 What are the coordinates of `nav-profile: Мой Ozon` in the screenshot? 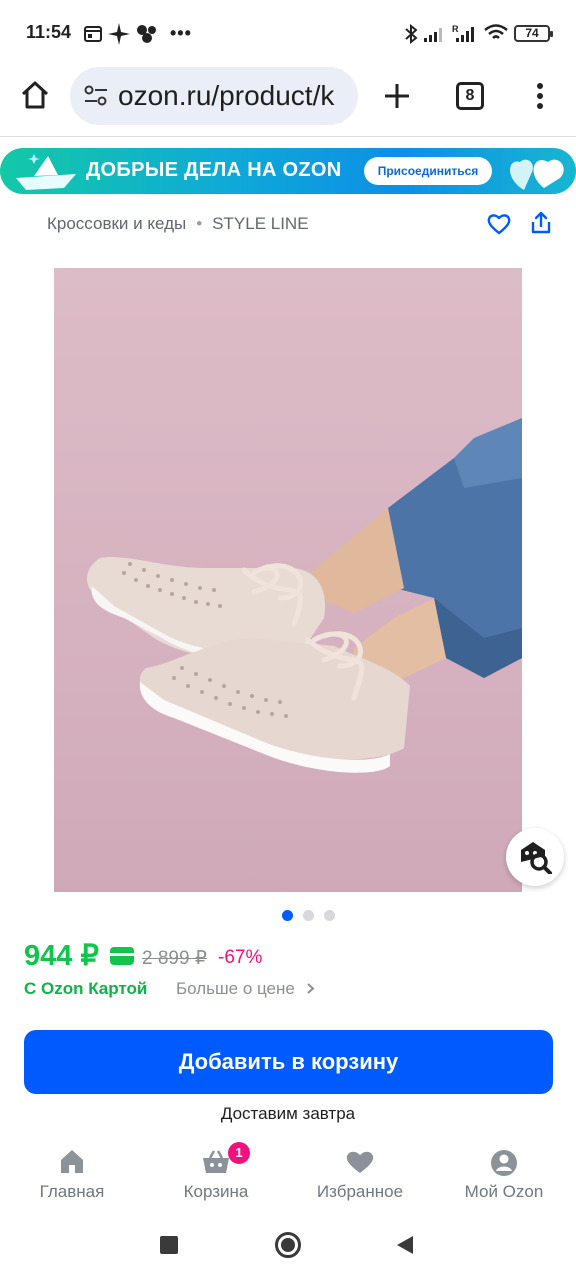 It's located at (504, 1178).